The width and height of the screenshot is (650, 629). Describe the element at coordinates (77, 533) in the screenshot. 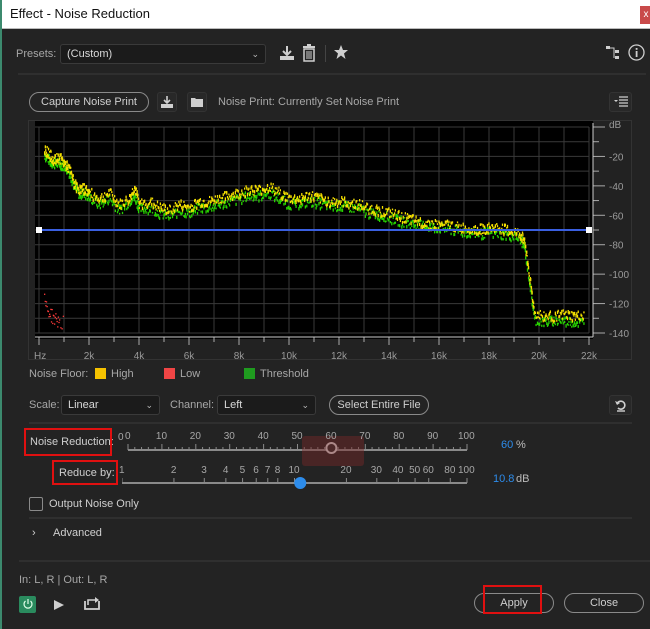

I see `advanced-toggle: Advanced` at that location.